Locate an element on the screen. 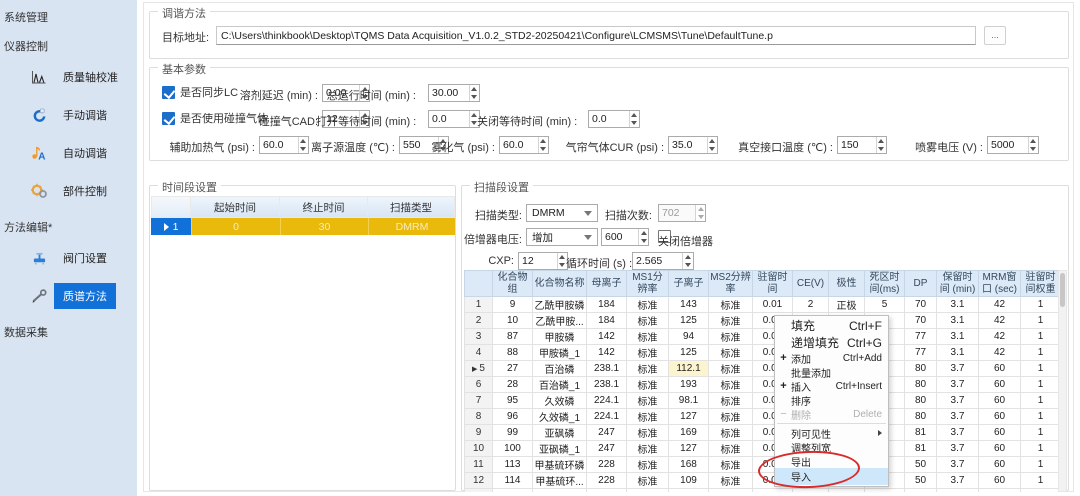 The width and height of the screenshot is (1080, 496). mrm-cell: 247 is located at coordinates (606, 448).